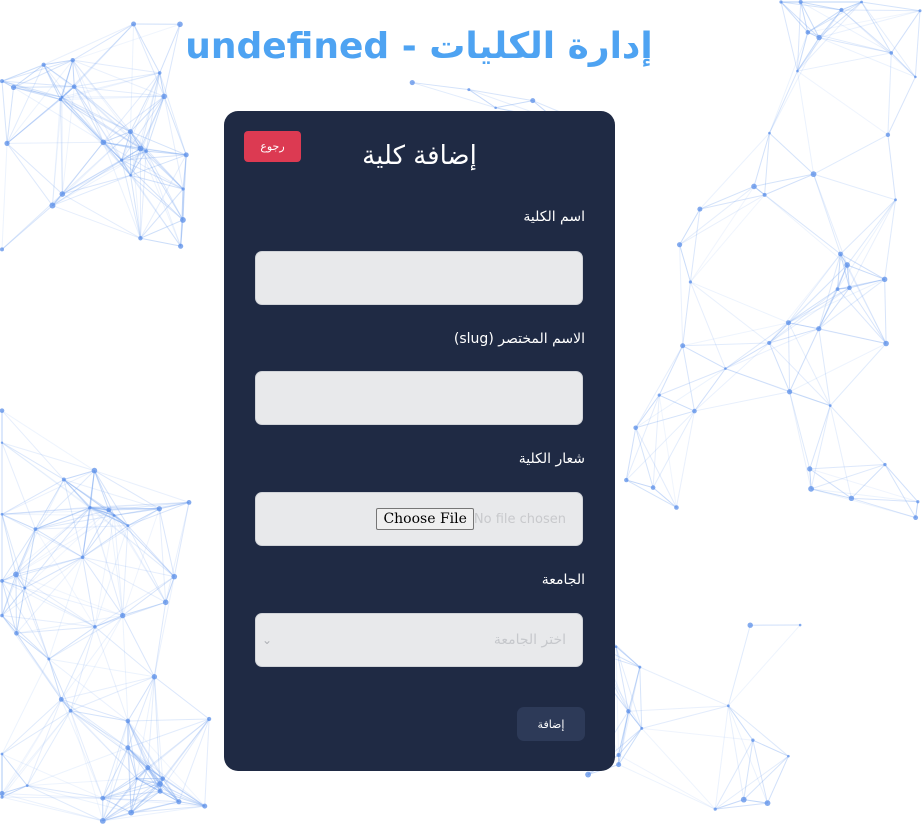 The height and width of the screenshot is (839, 923). What do you see at coordinates (419, 398) in the screenshot?
I see `slug-input` at bounding box center [419, 398].